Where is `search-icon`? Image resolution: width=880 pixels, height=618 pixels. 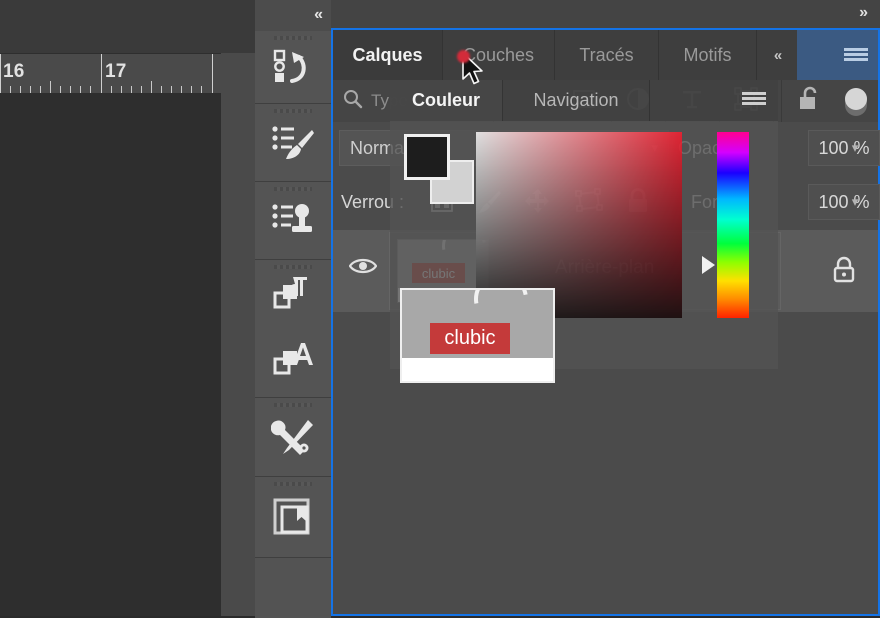
search-icon is located at coordinates (353, 101).